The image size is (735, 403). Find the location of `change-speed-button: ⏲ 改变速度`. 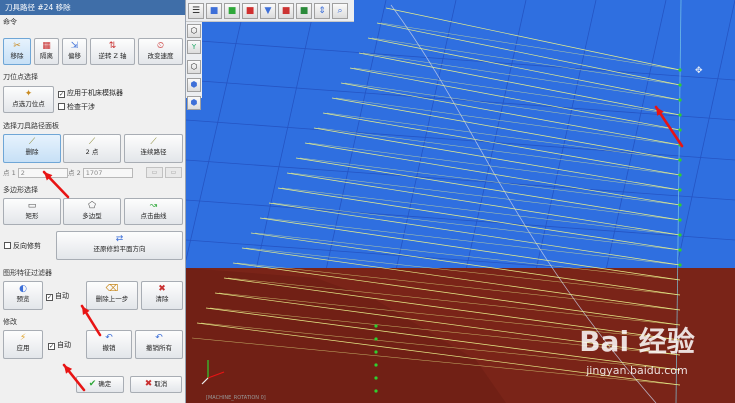

change-speed-button: ⏲ 改变速度 is located at coordinates (160, 51).